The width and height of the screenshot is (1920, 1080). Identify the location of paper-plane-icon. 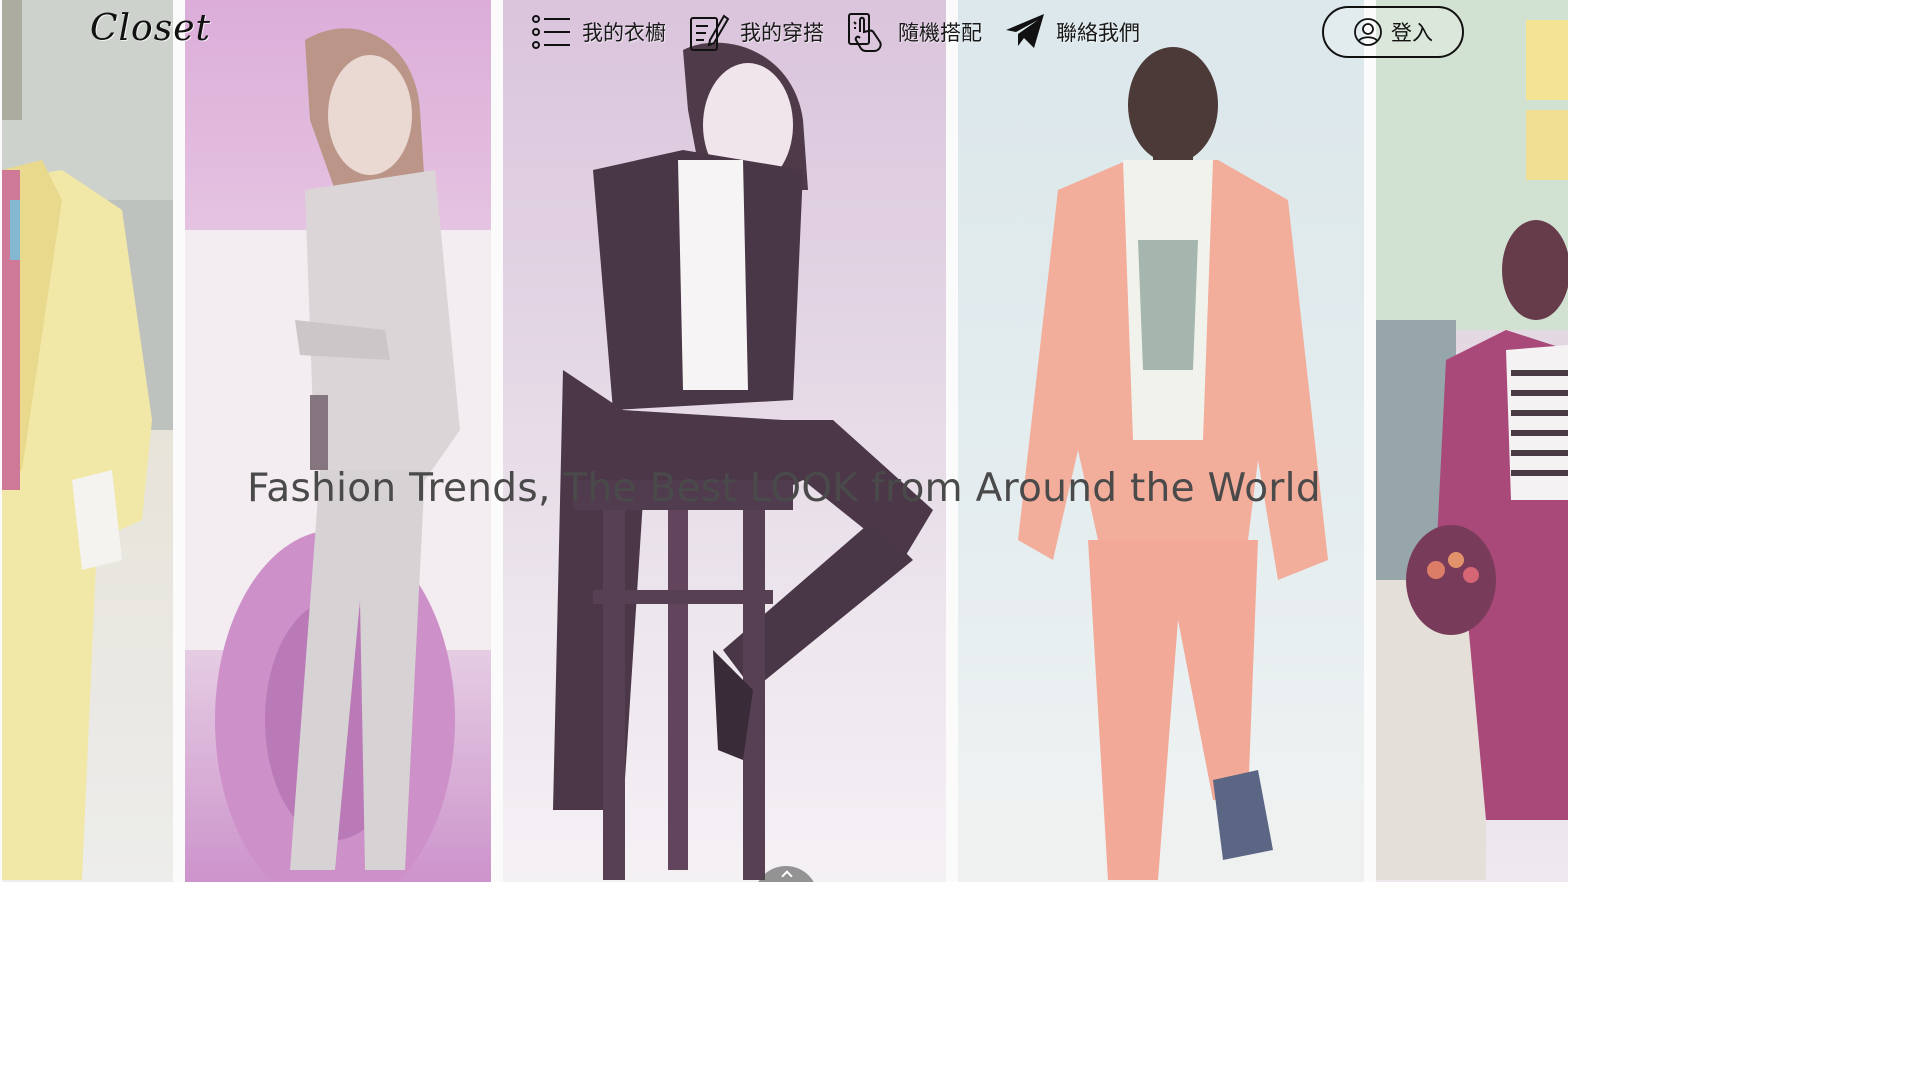
(1025, 32).